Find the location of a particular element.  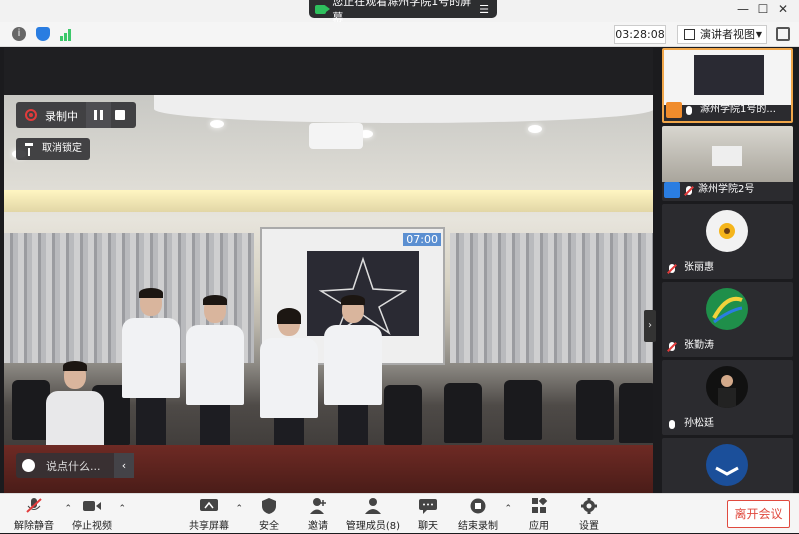

close-icon: ✕ is located at coordinates (783, 9).